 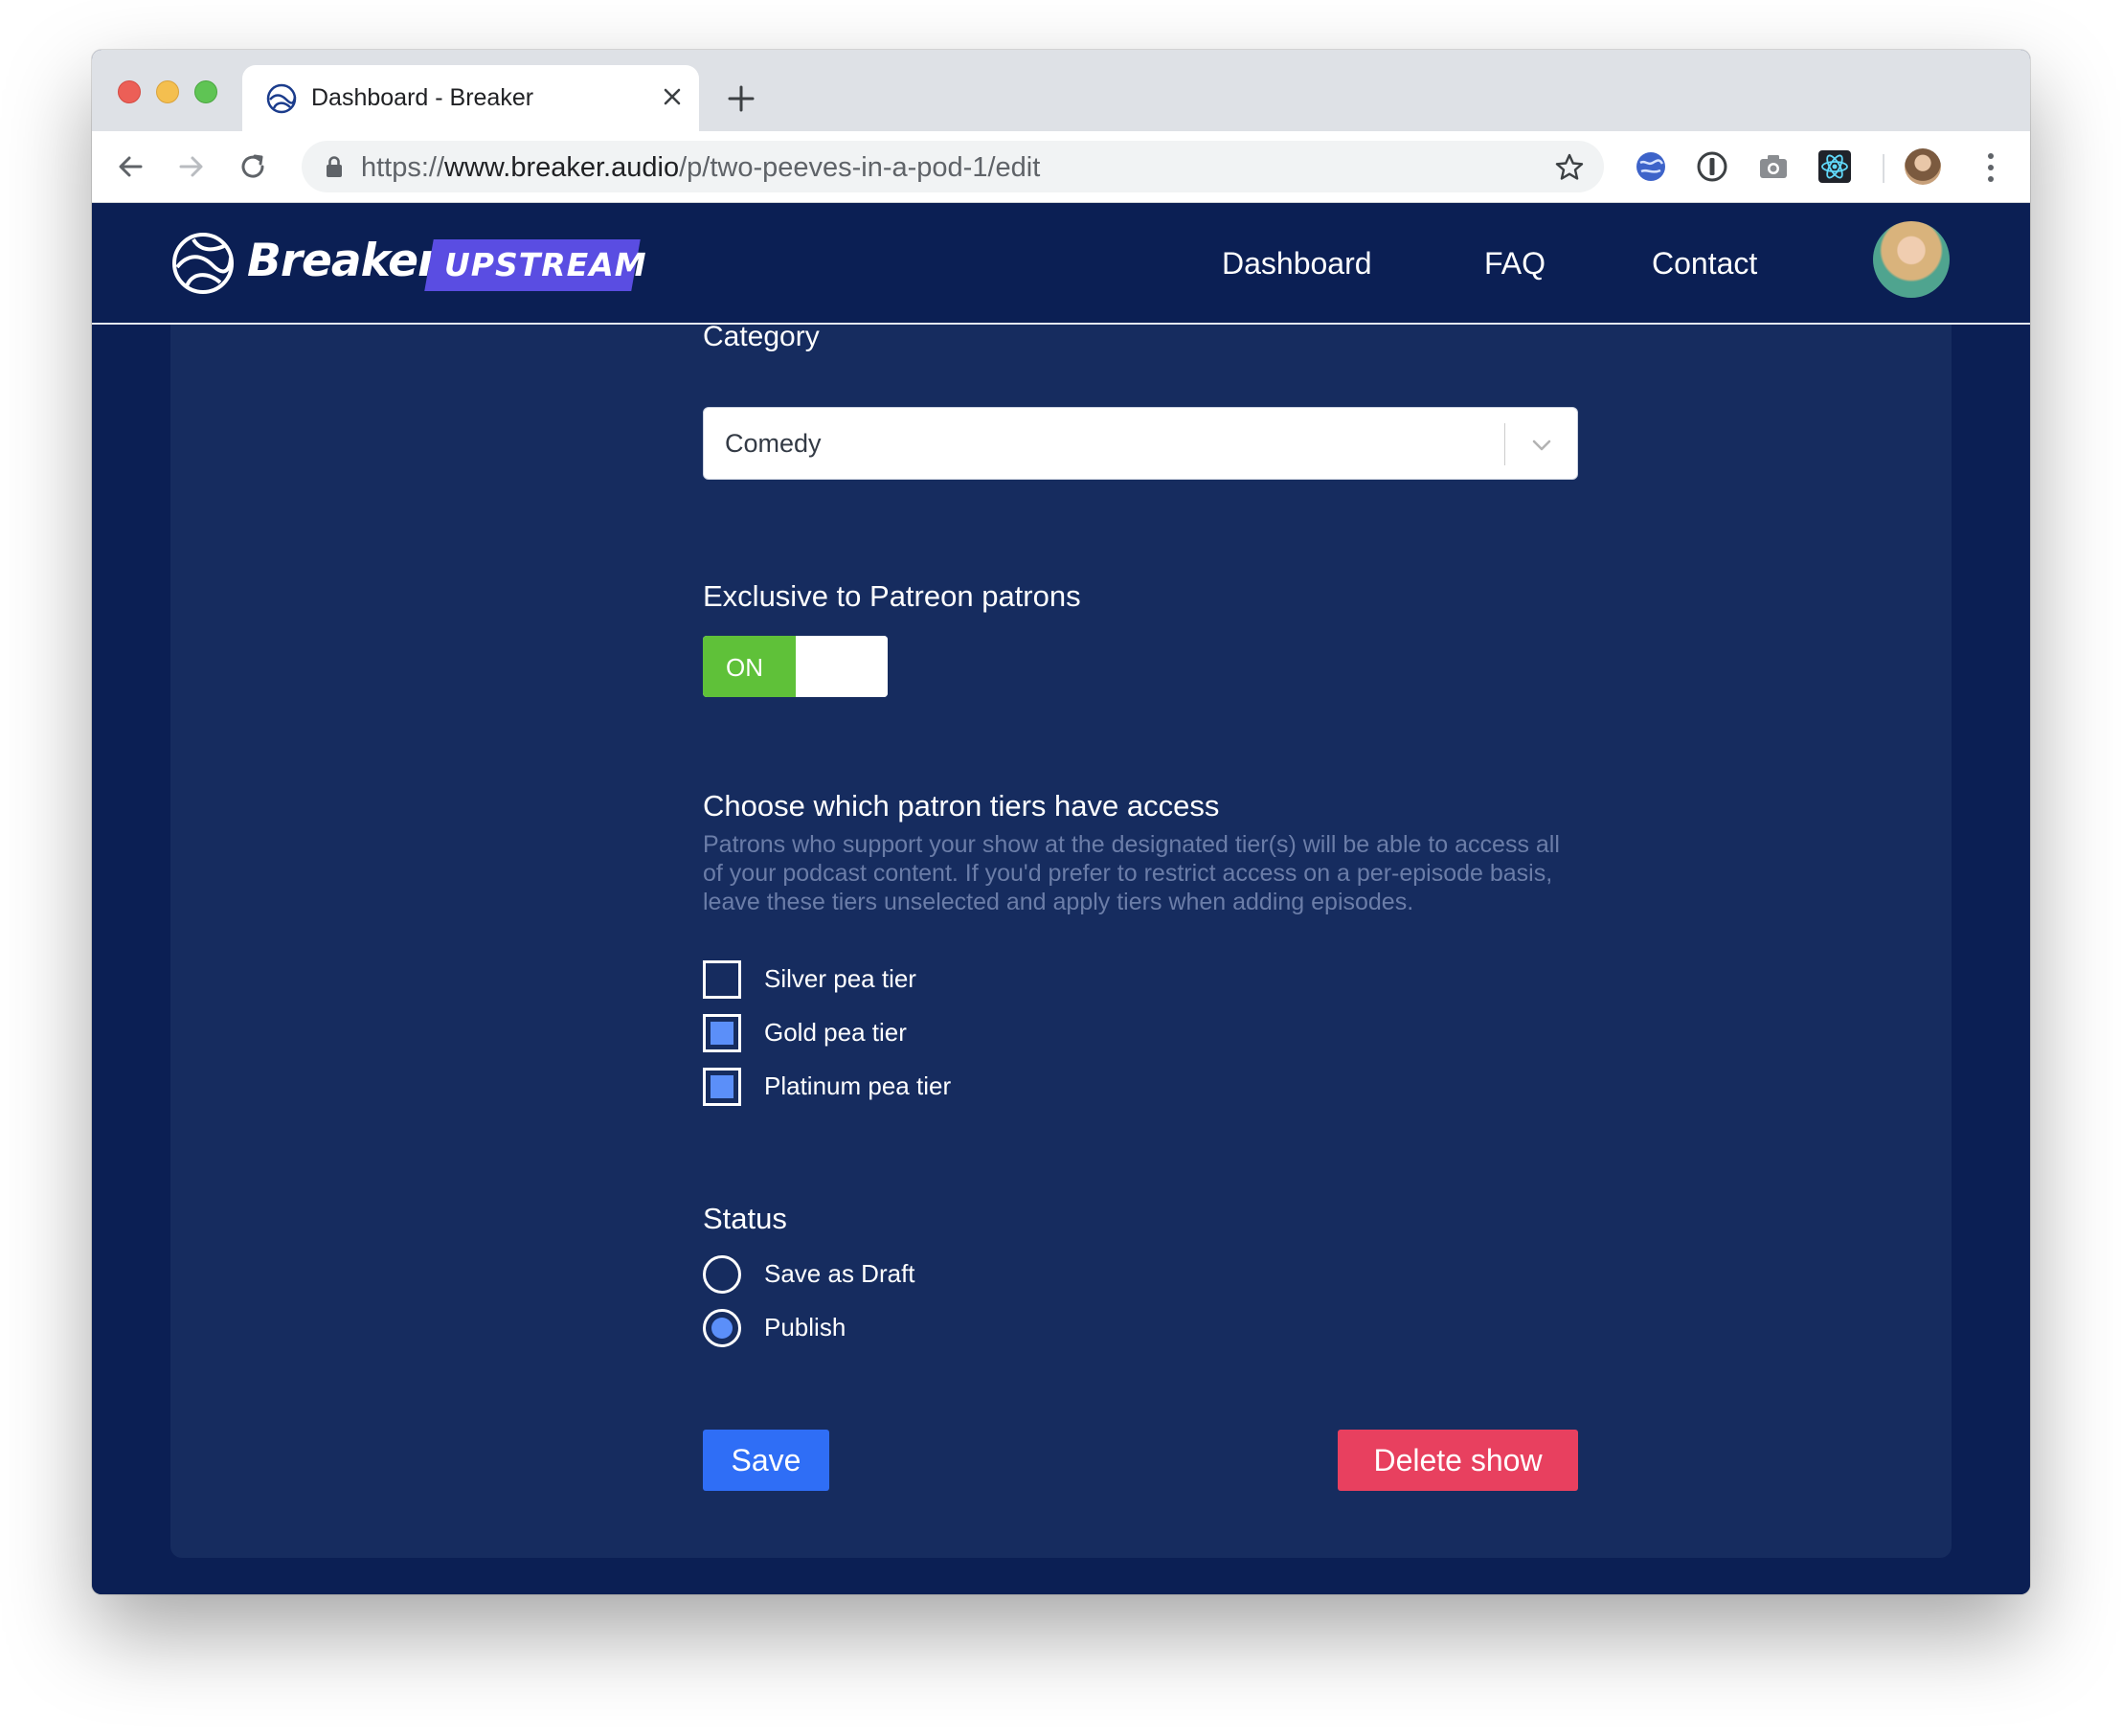 What do you see at coordinates (253, 166) in the screenshot?
I see `reload-icon` at bounding box center [253, 166].